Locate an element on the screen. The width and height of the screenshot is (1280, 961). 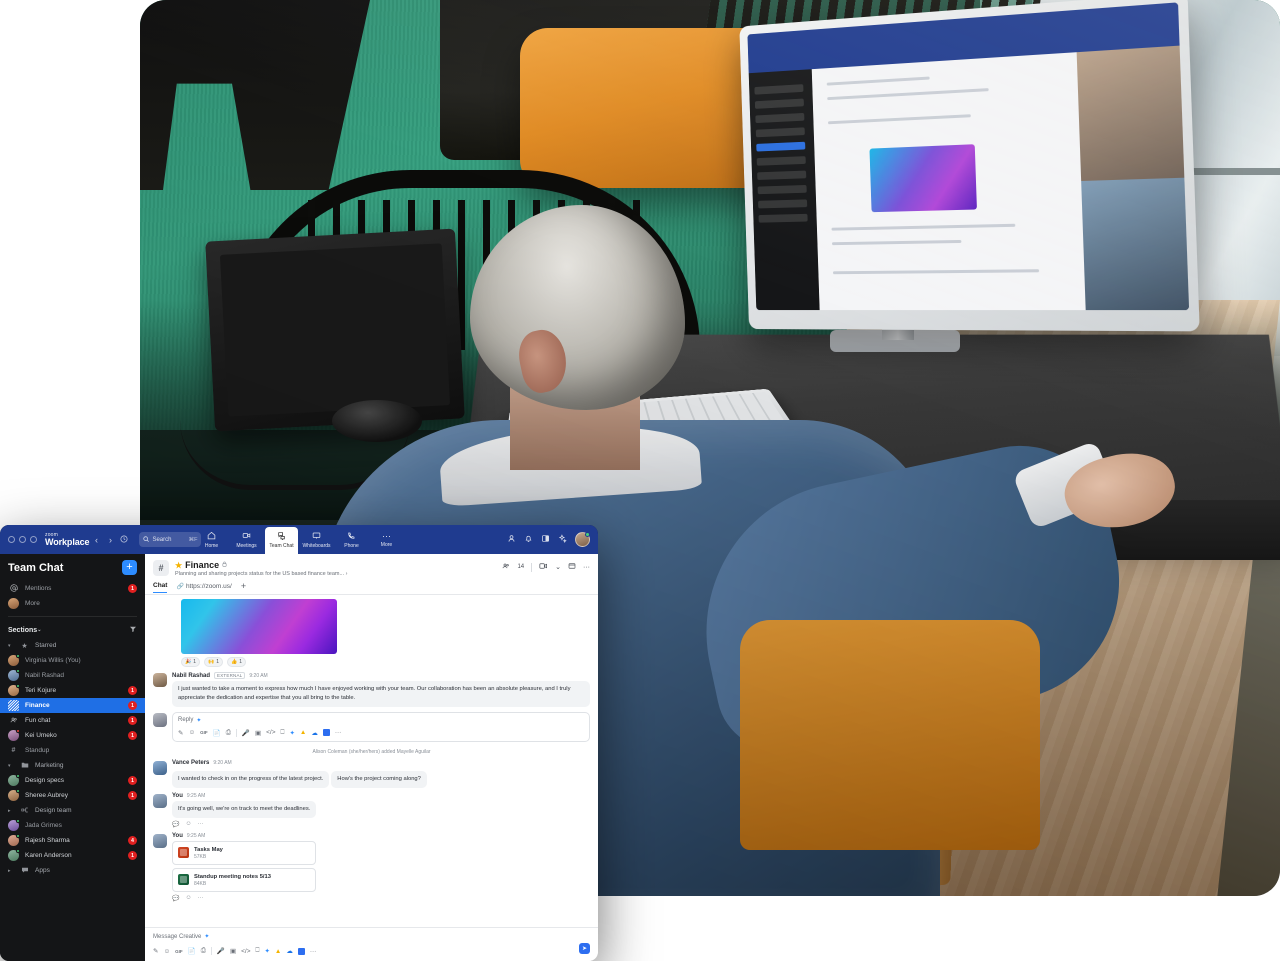
back-button: ‹ is located at coordinates (96, 540).